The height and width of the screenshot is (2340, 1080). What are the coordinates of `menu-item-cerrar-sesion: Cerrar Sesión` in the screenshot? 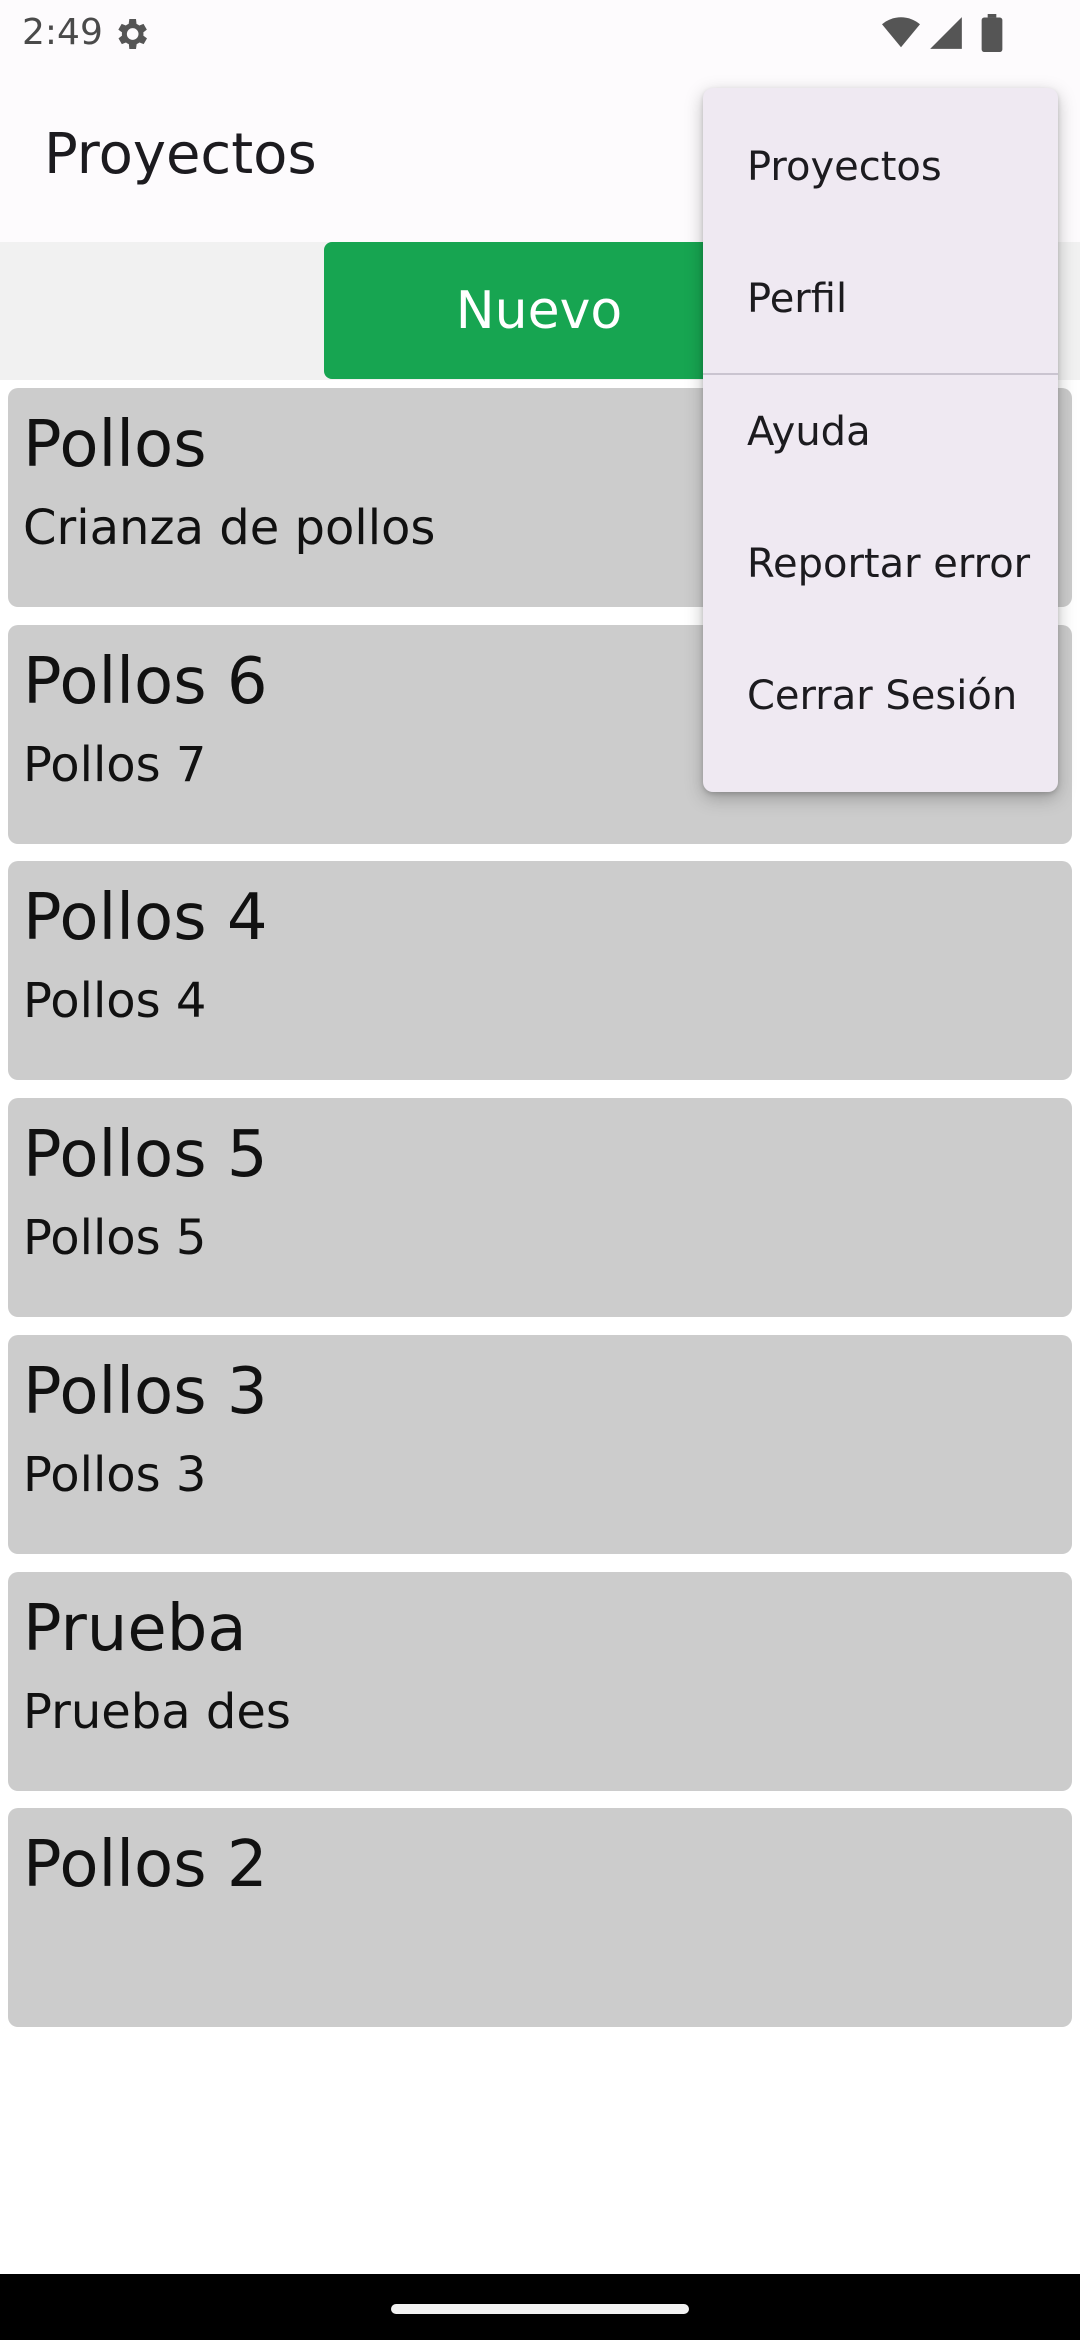 It's located at (880, 696).